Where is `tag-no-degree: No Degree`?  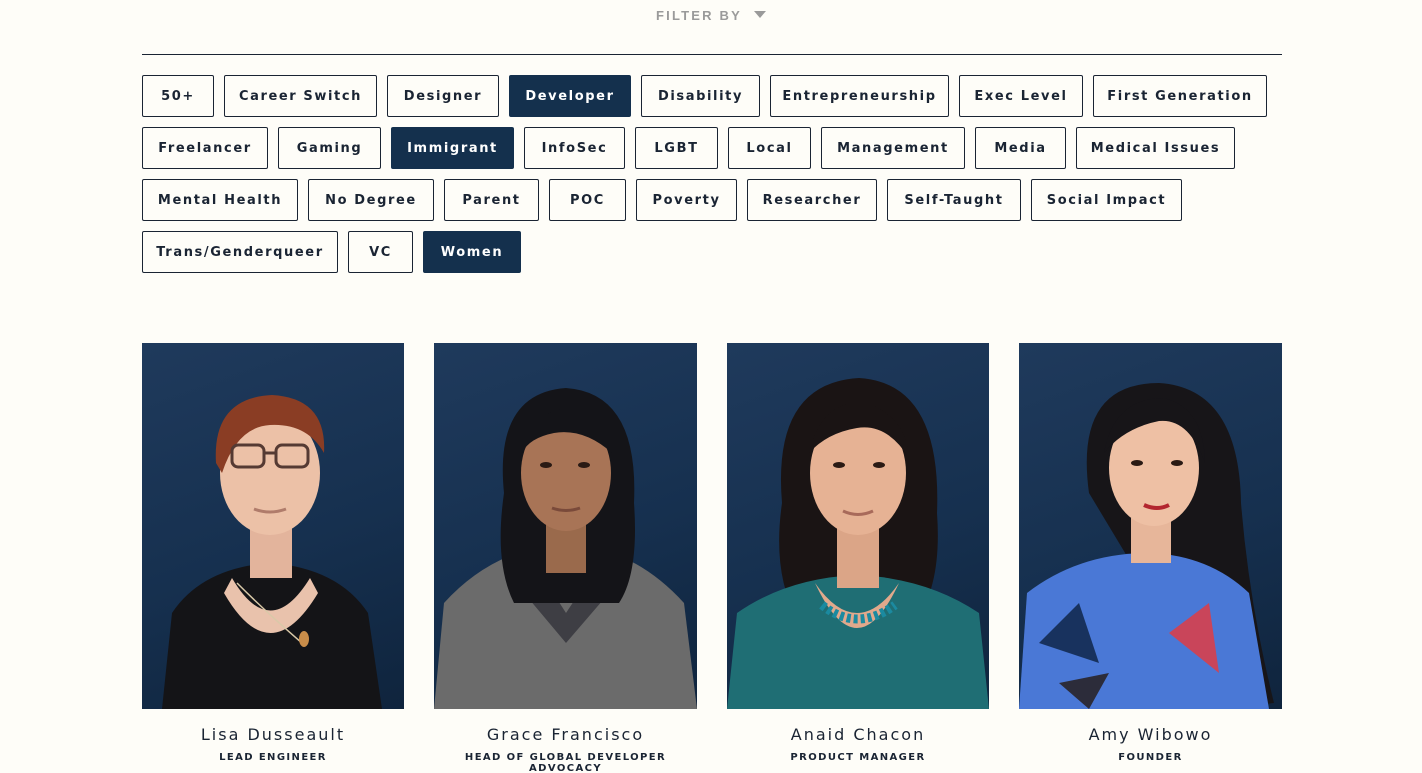
tag-no-degree: No Degree is located at coordinates (371, 200).